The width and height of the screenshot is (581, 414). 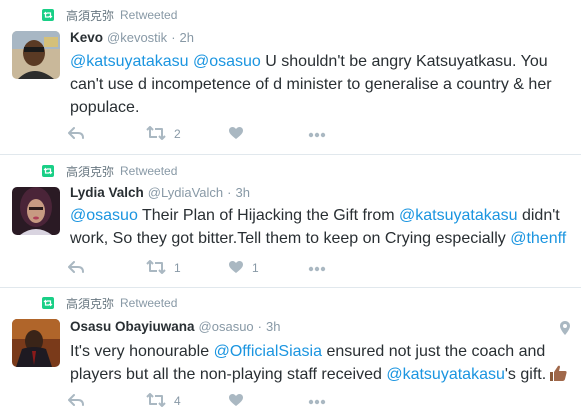 What do you see at coordinates (187, 401) in the screenshot?
I see `retweet-button: 4` at bounding box center [187, 401].